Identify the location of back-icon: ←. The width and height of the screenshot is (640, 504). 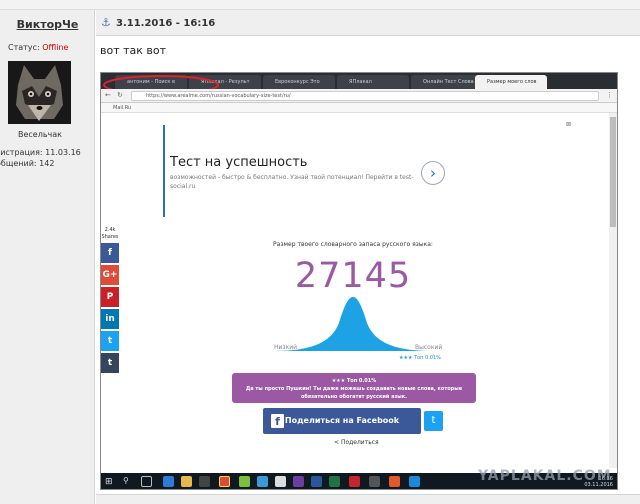
(108, 95).